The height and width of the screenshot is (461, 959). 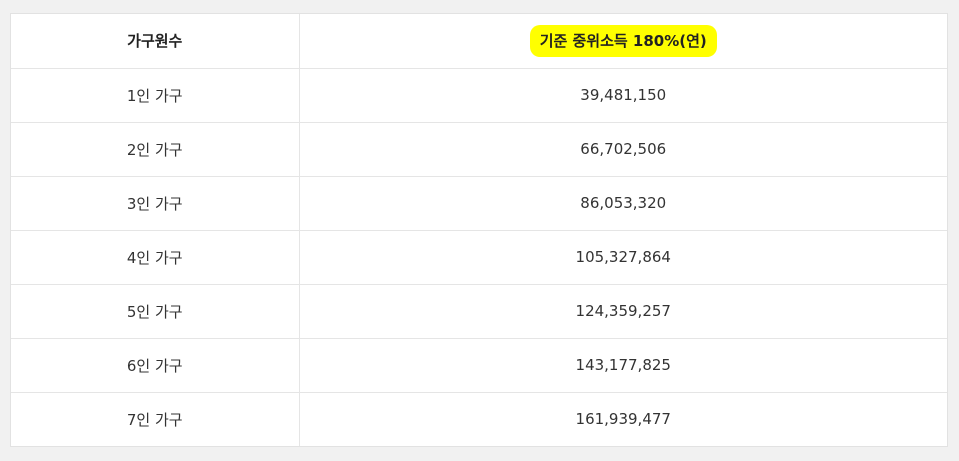 I want to click on header-household-size: 가구원수, so click(x=155, y=41).